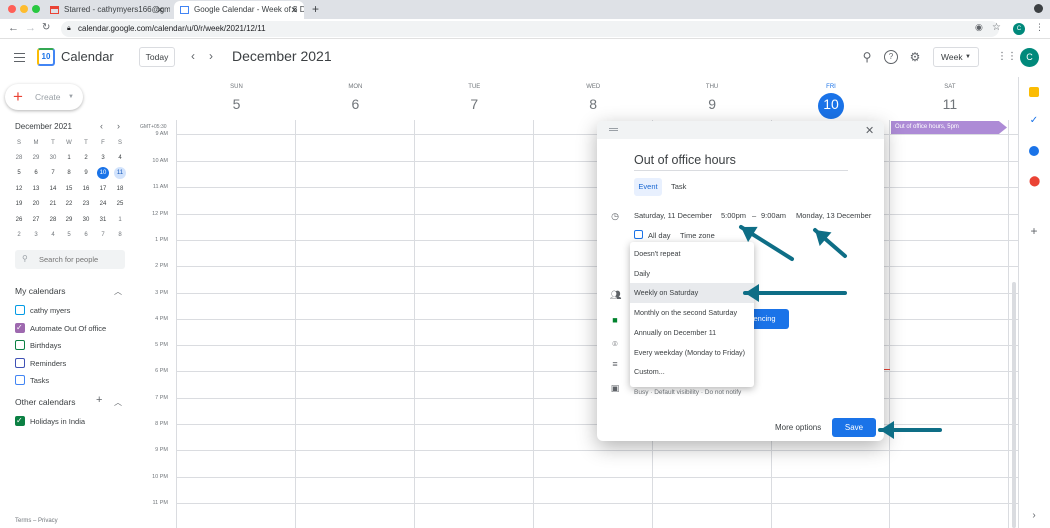  What do you see at coordinates (103, 158) in the screenshot?
I see `mini-day: 3` at bounding box center [103, 158].